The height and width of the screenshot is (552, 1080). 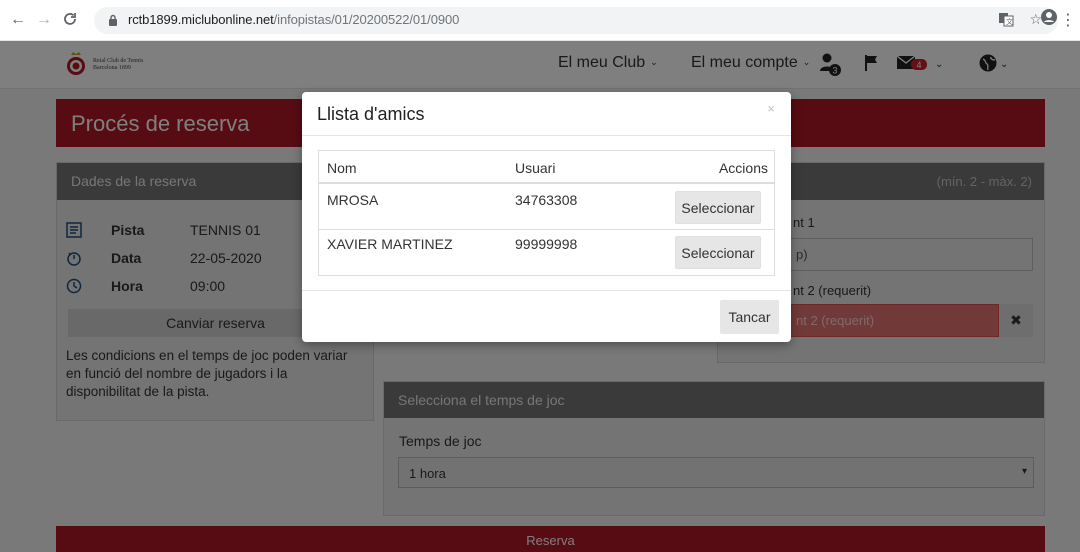 What do you see at coordinates (342, 168) in the screenshot?
I see `column-header-name: Nom` at bounding box center [342, 168].